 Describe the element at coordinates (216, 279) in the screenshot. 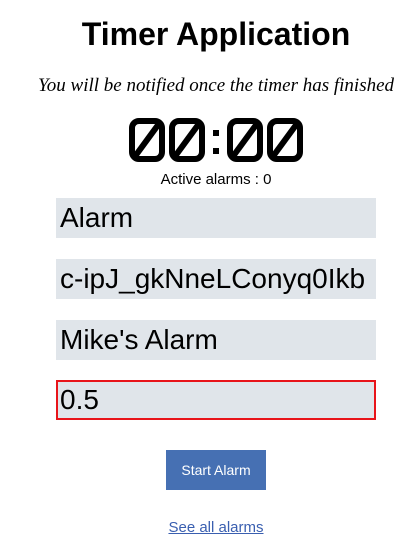

I see `alarm-id-field` at that location.